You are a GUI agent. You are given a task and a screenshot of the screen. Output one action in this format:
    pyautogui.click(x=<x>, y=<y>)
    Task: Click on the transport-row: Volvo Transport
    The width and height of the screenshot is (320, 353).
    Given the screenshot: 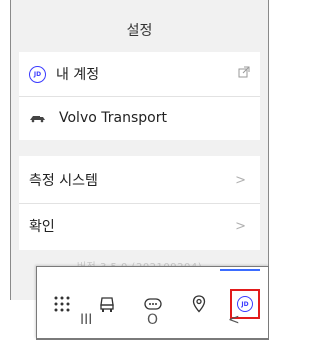 What is the action you would take?
    pyautogui.click(x=139, y=118)
    